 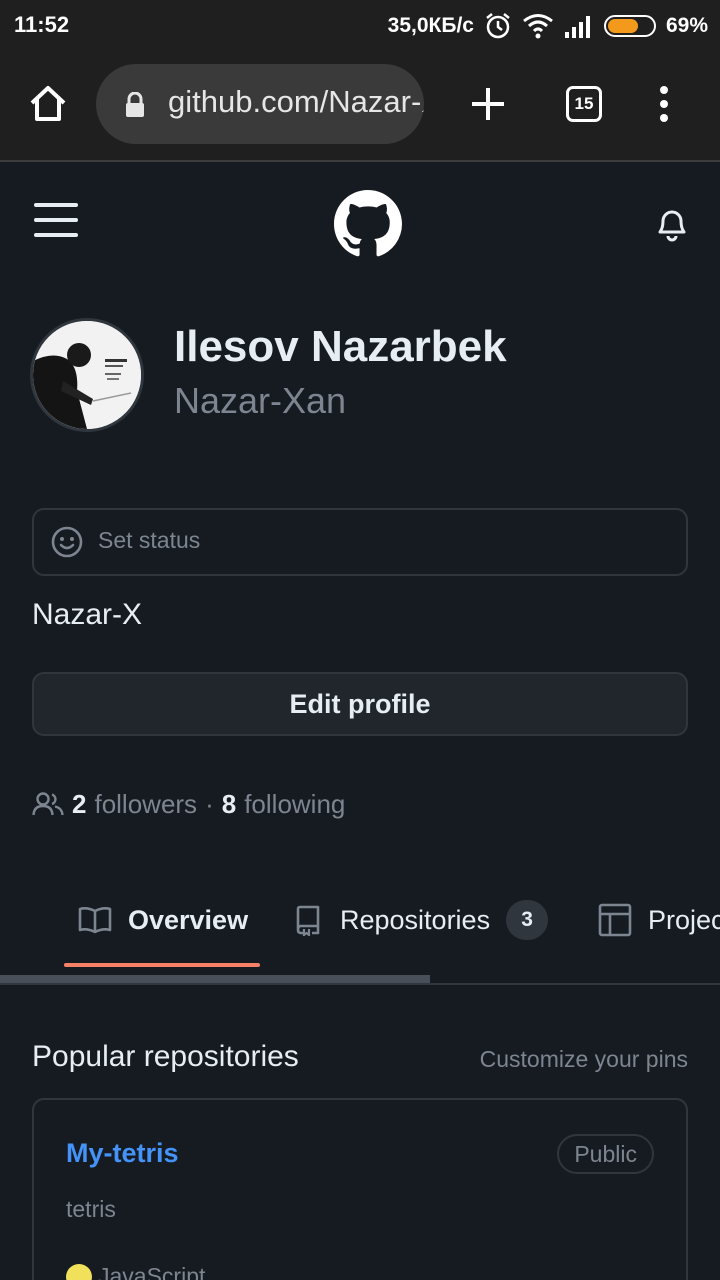 What do you see at coordinates (368, 224) in the screenshot?
I see `github-logo-icon` at bounding box center [368, 224].